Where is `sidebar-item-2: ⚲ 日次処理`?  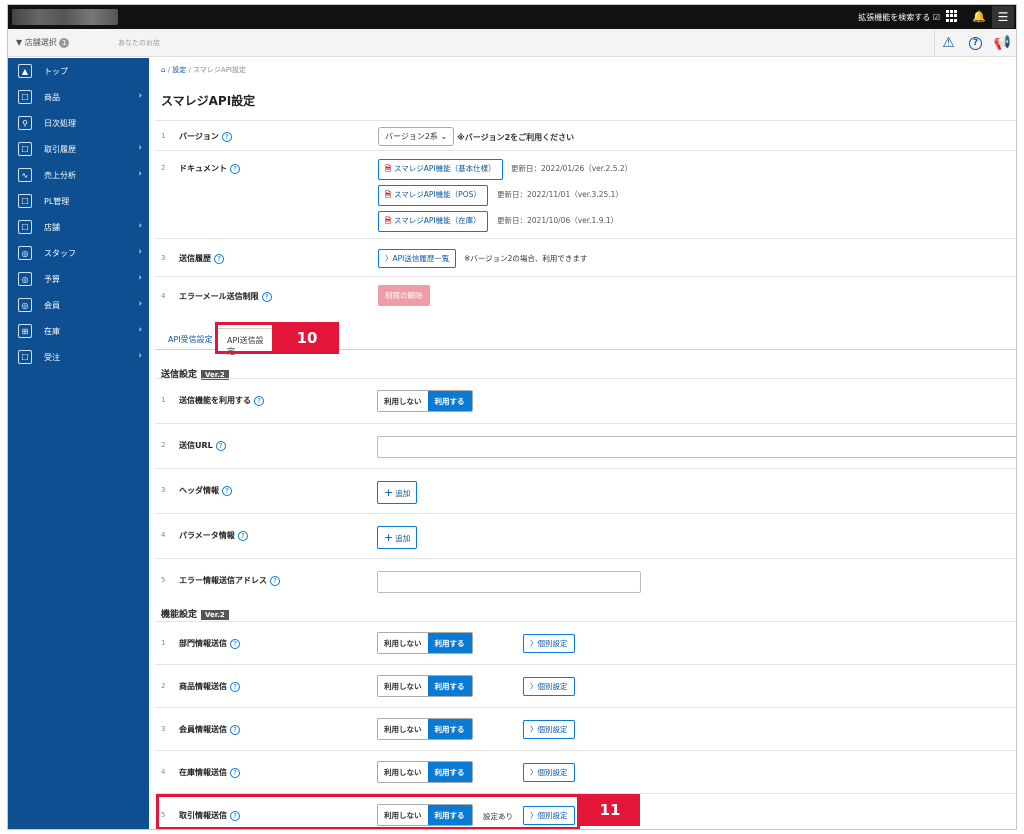 sidebar-item-2: ⚲ 日次処理 is located at coordinates (78, 123).